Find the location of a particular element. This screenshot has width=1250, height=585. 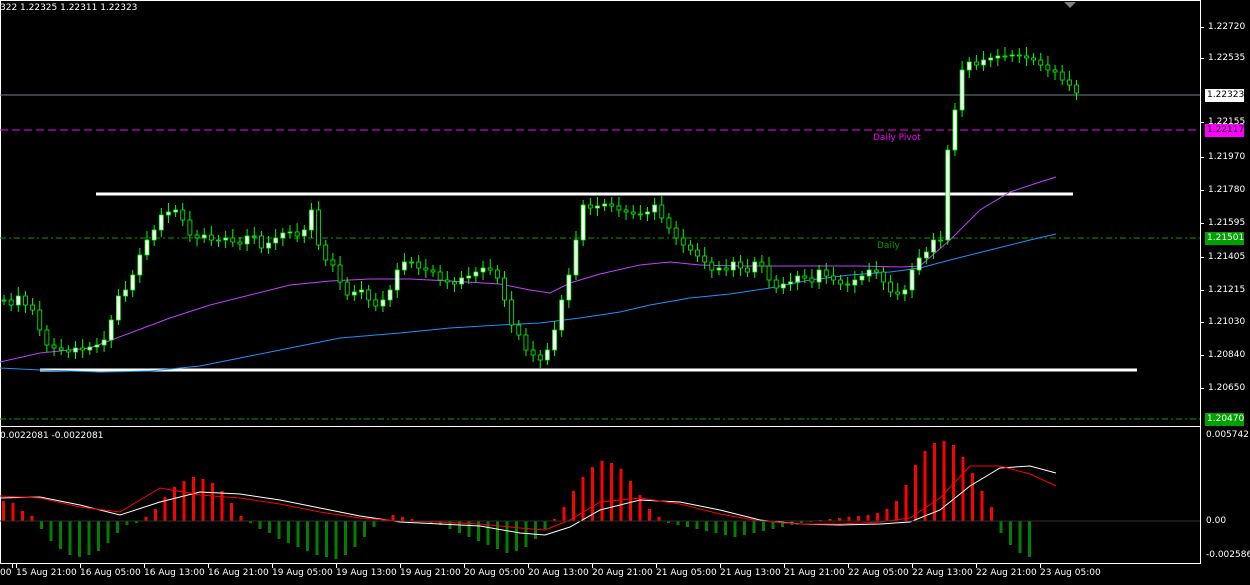

time-axis-label: 21 Aug 21:00 is located at coordinates (814, 573).